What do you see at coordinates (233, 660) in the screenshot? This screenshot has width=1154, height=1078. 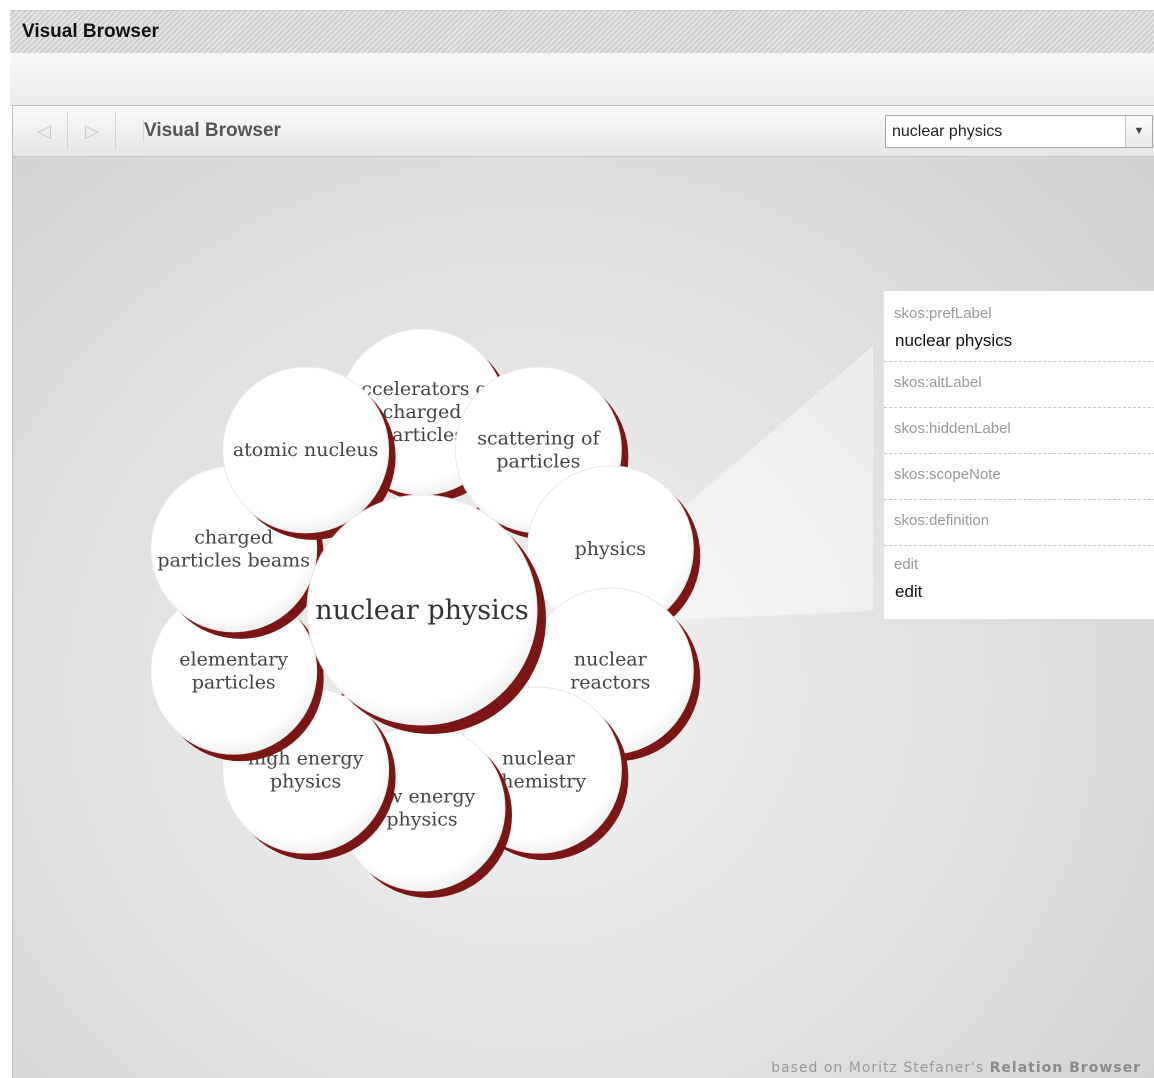 I see `node-label: elementary` at bounding box center [233, 660].